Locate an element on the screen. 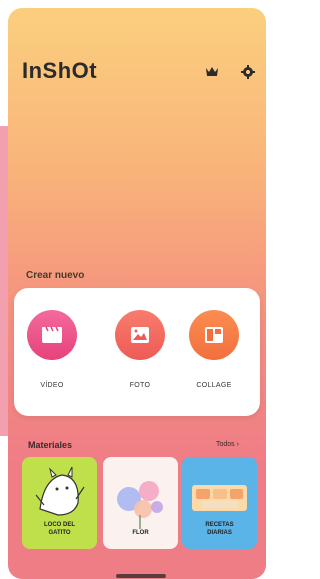  collage-button: COLLAGE is located at coordinates (214, 349).